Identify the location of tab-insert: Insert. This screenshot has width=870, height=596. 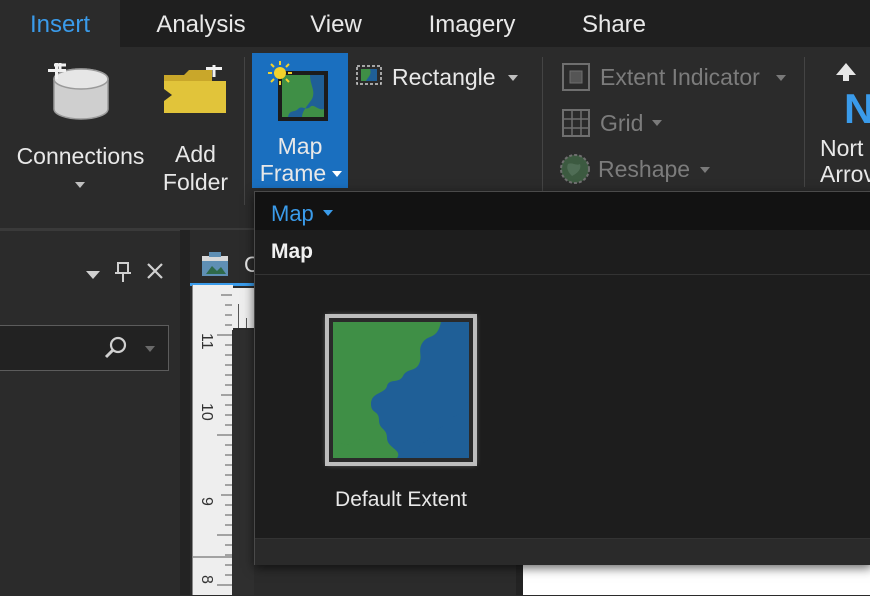
(60, 23).